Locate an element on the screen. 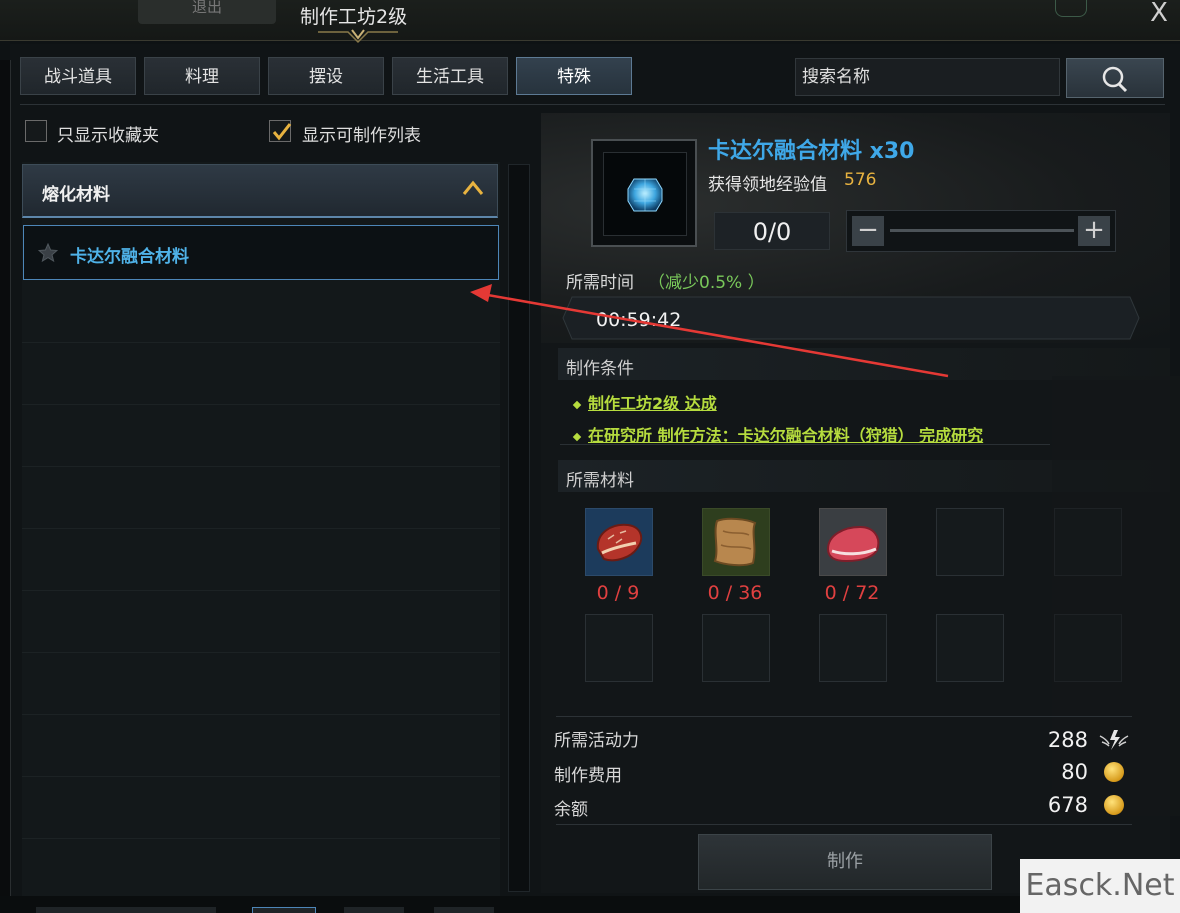 The image size is (1180, 913). list-scrollbar is located at coordinates (519, 528).